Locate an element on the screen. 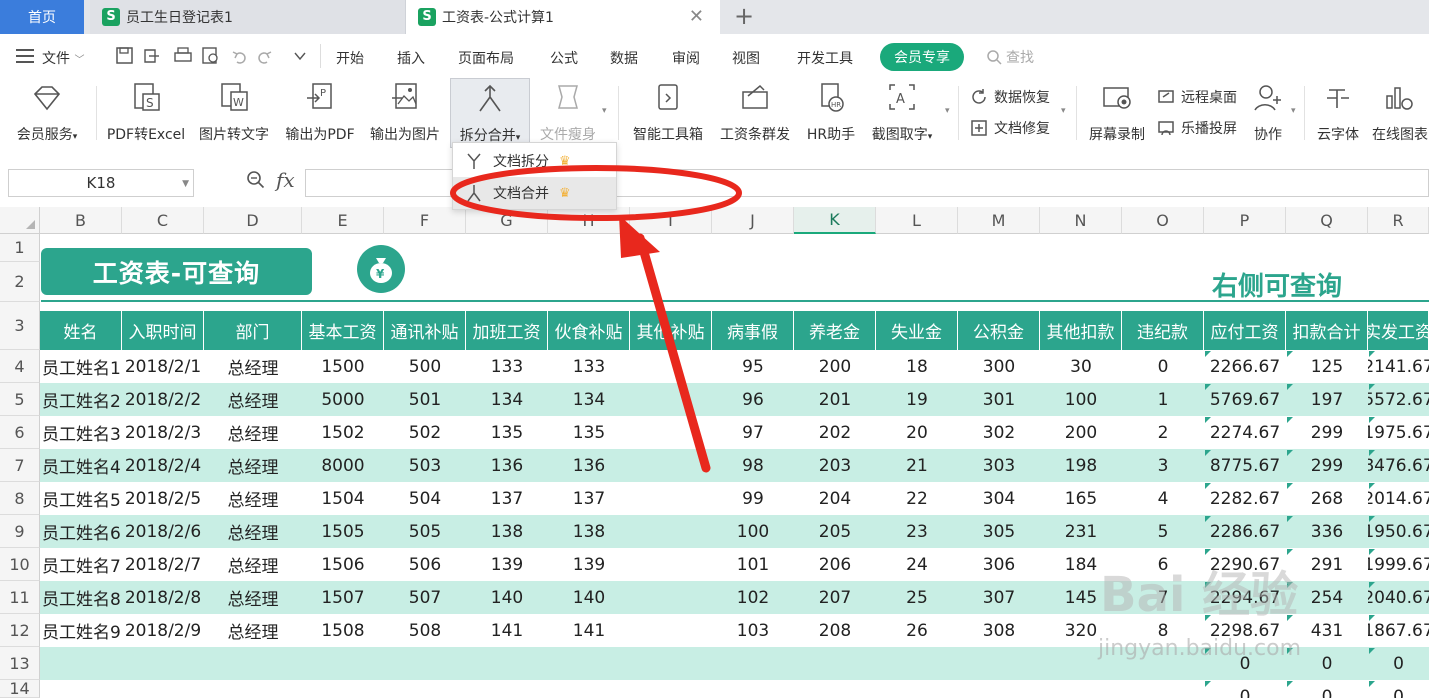 This screenshot has height=698, width=1429. tab-birthday-sheet: S 员工生日登记表1 is located at coordinates (248, 17).